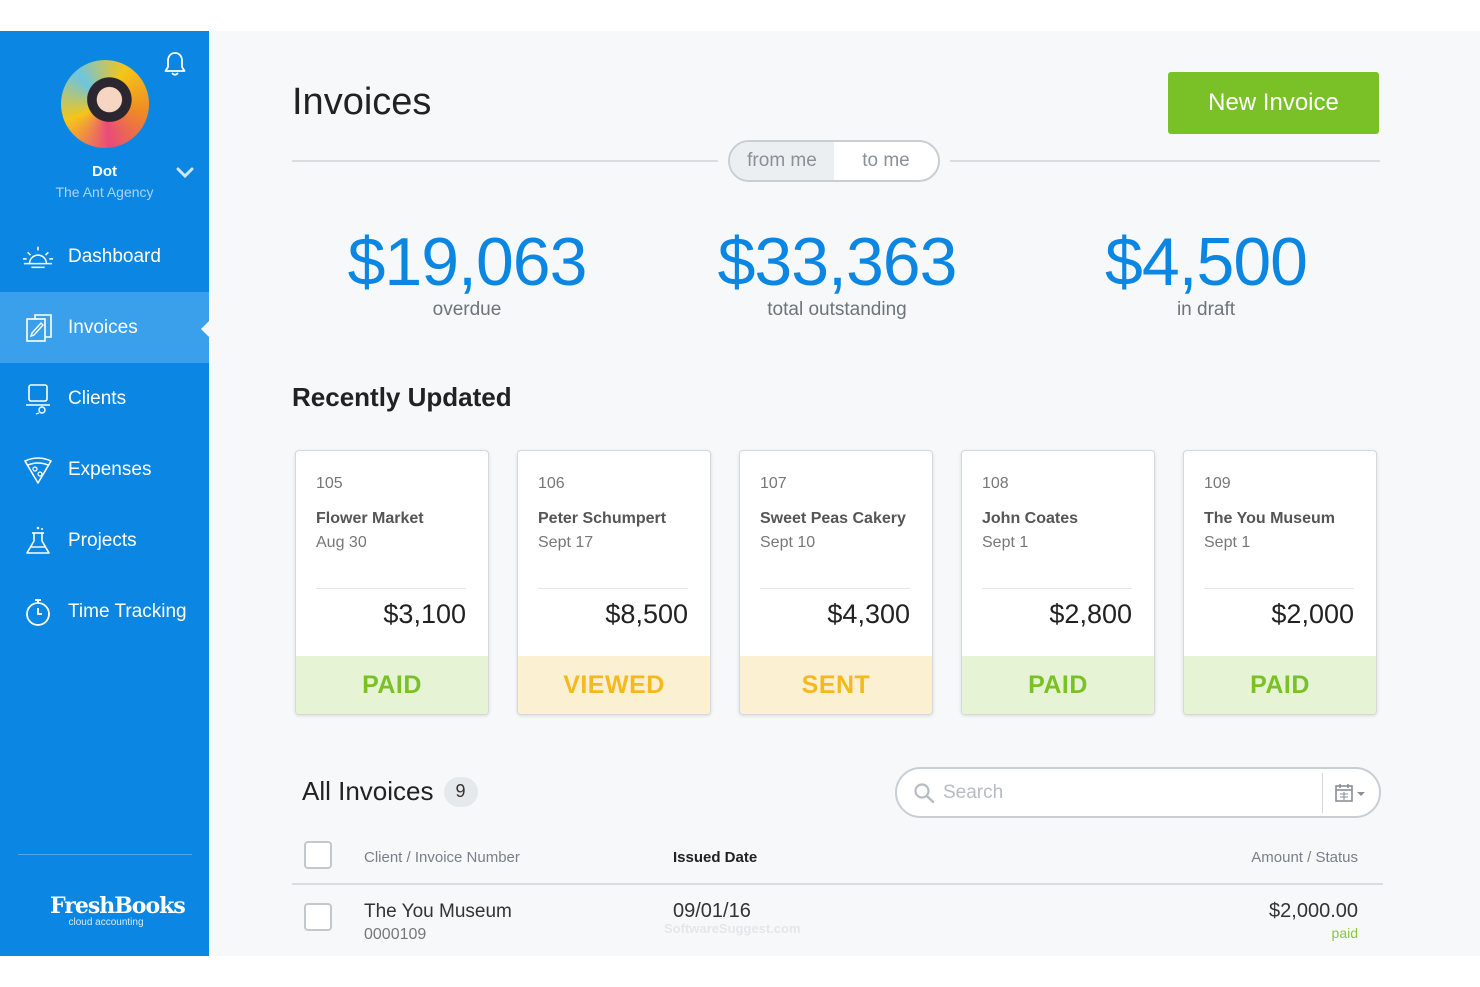 This screenshot has height=987, width=1480. I want to click on status-badge: SENT, so click(836, 685).